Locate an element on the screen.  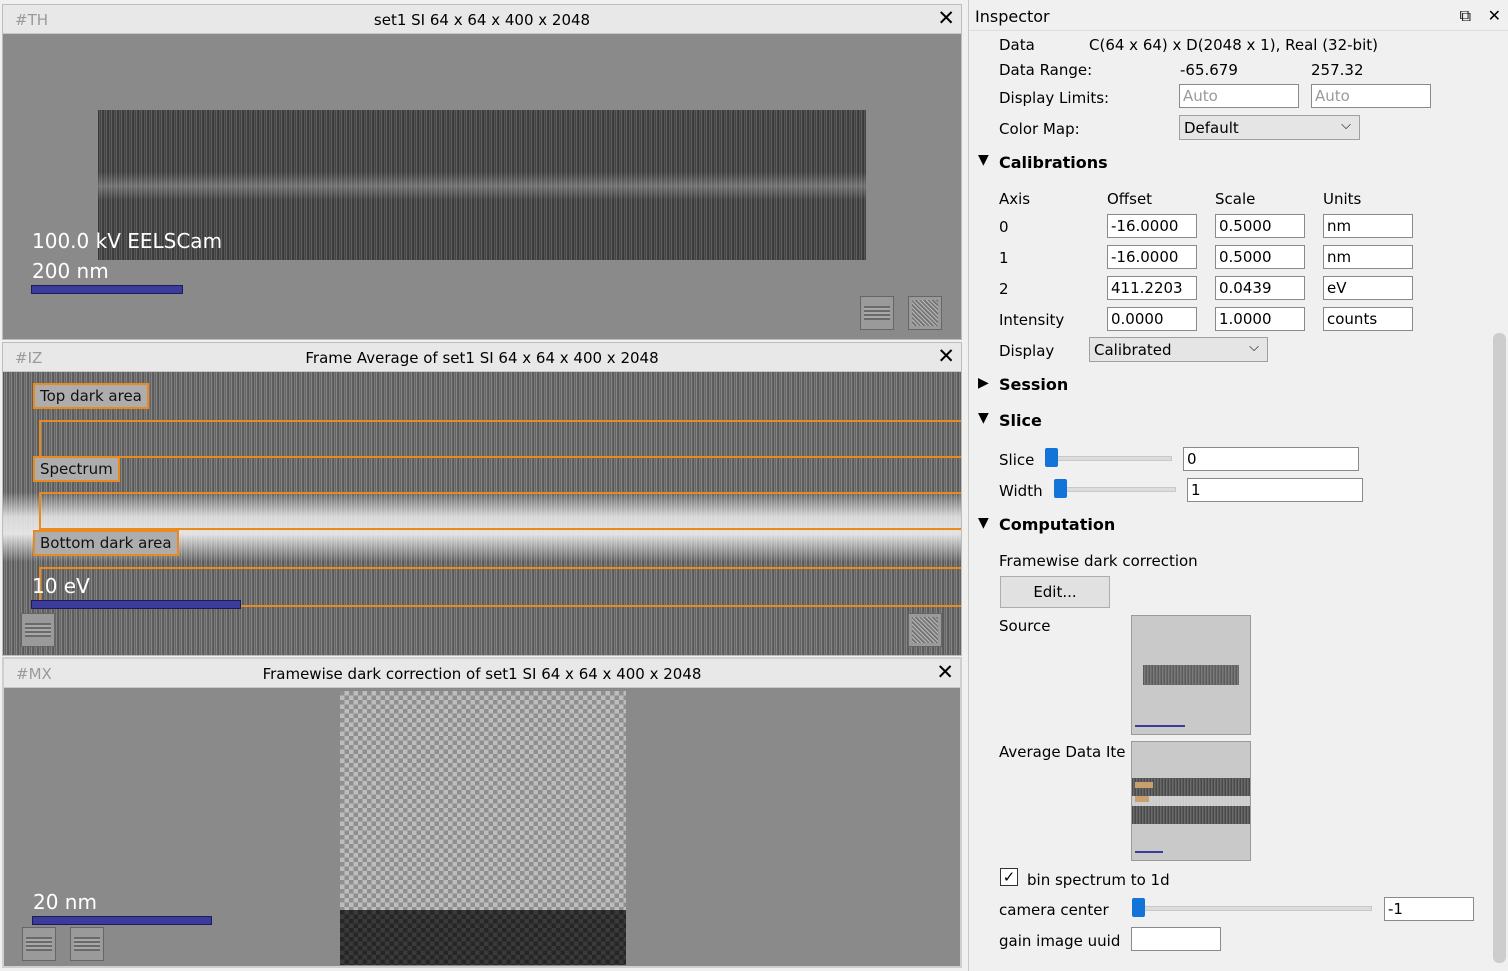
panel-title-bar: #TH set1 SI 64 x 64 x 400 x 2048 ✕ is located at coordinates (482, 19).